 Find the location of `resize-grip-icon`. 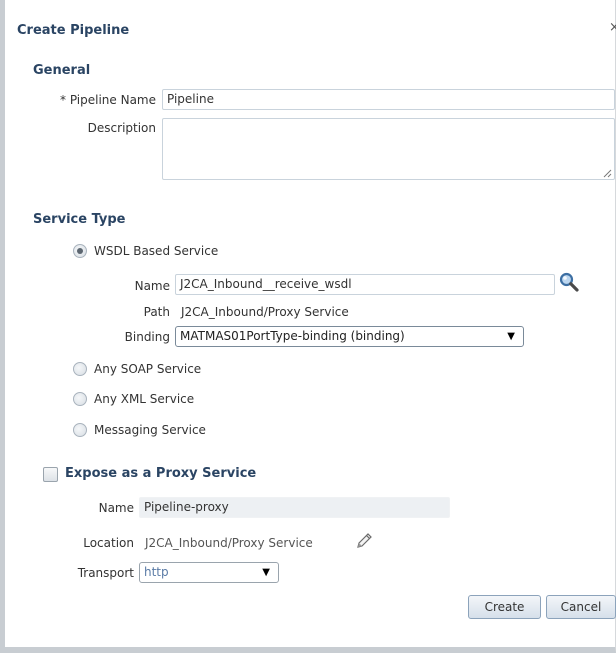

resize-grip-icon is located at coordinates (607, 173).